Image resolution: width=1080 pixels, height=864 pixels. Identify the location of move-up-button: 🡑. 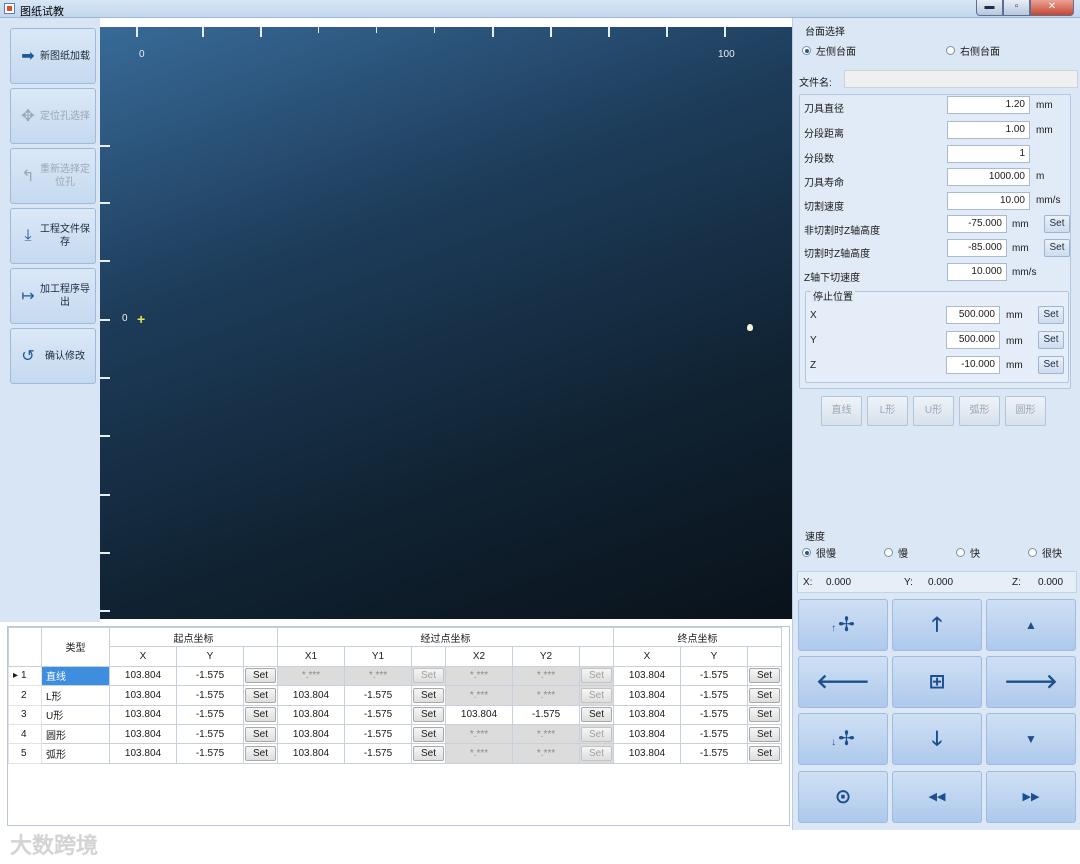
(937, 625).